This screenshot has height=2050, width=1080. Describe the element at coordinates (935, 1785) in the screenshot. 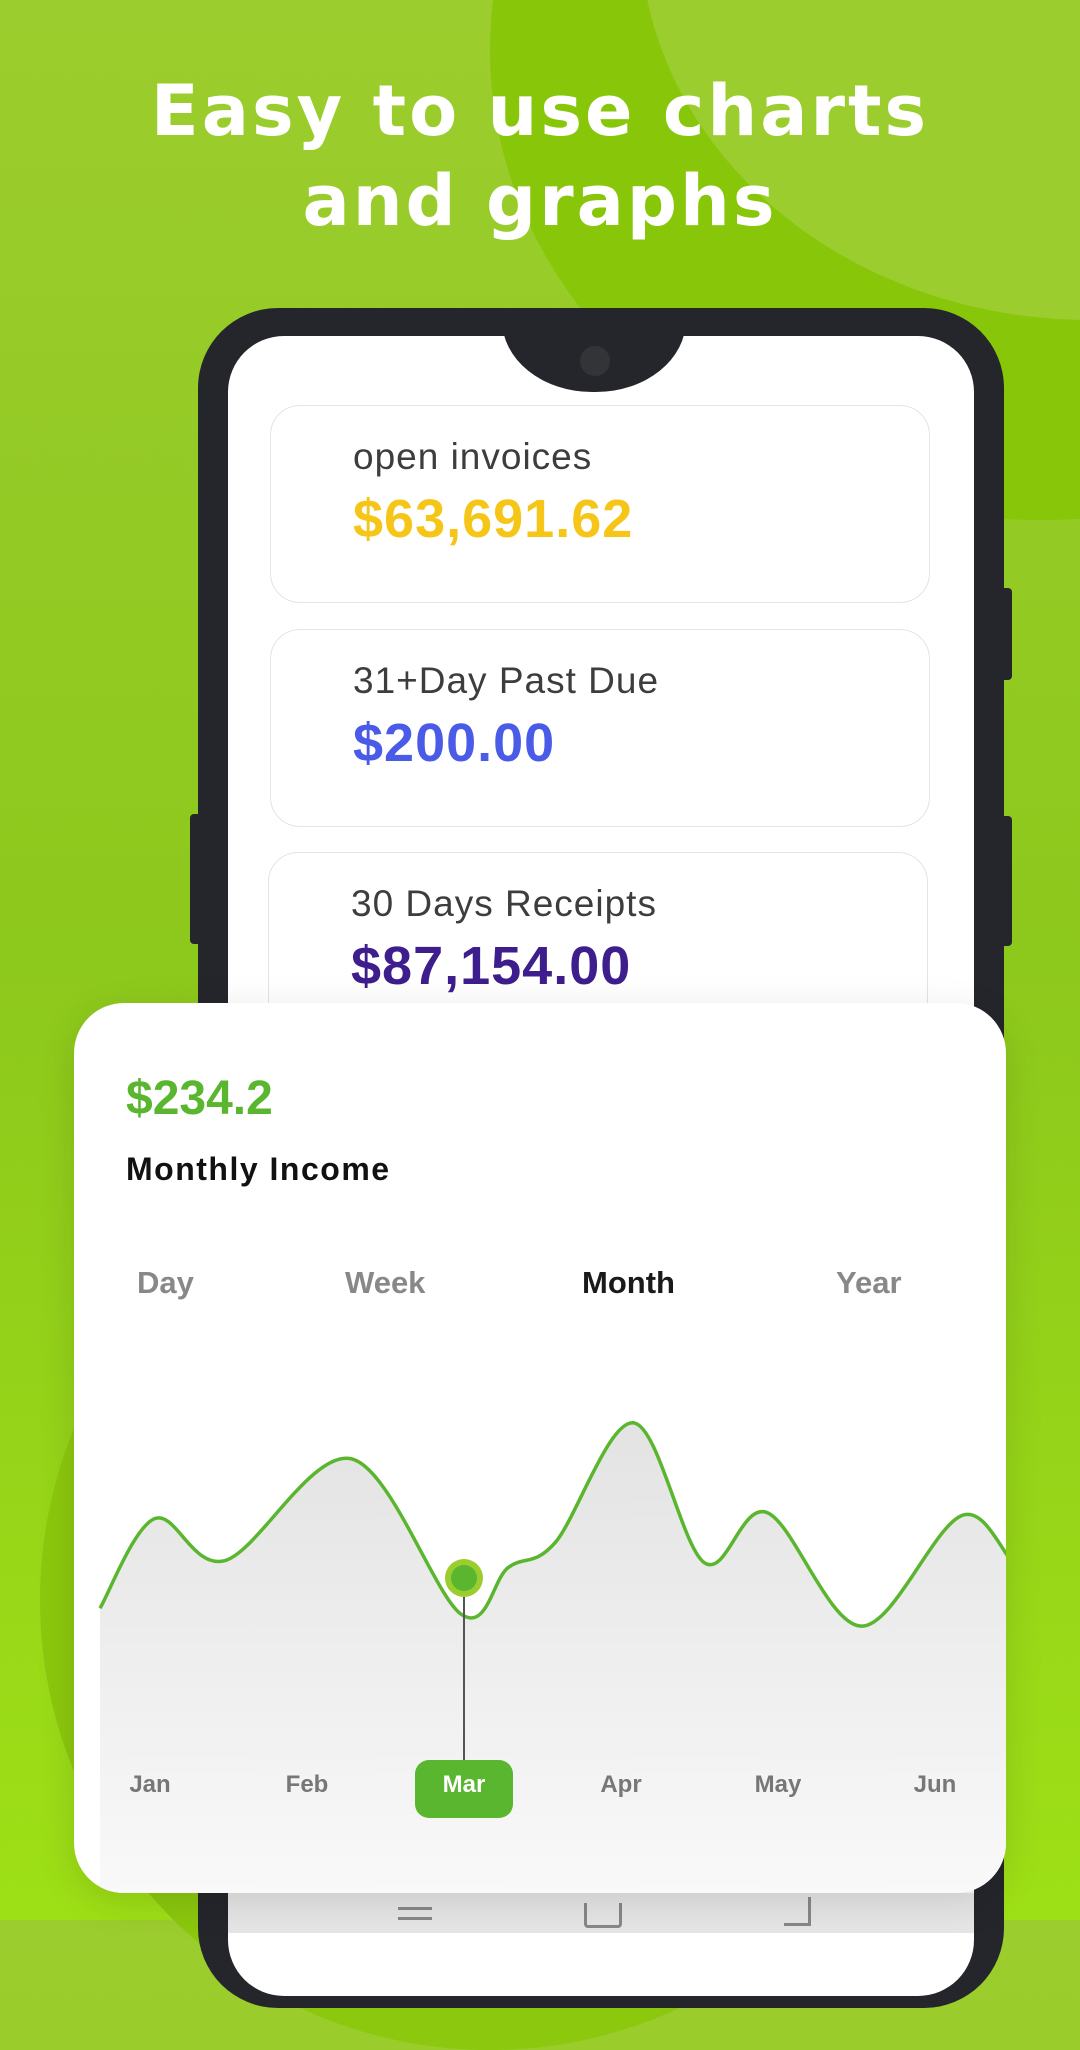

I see `month-label-jun: Jun` at that location.